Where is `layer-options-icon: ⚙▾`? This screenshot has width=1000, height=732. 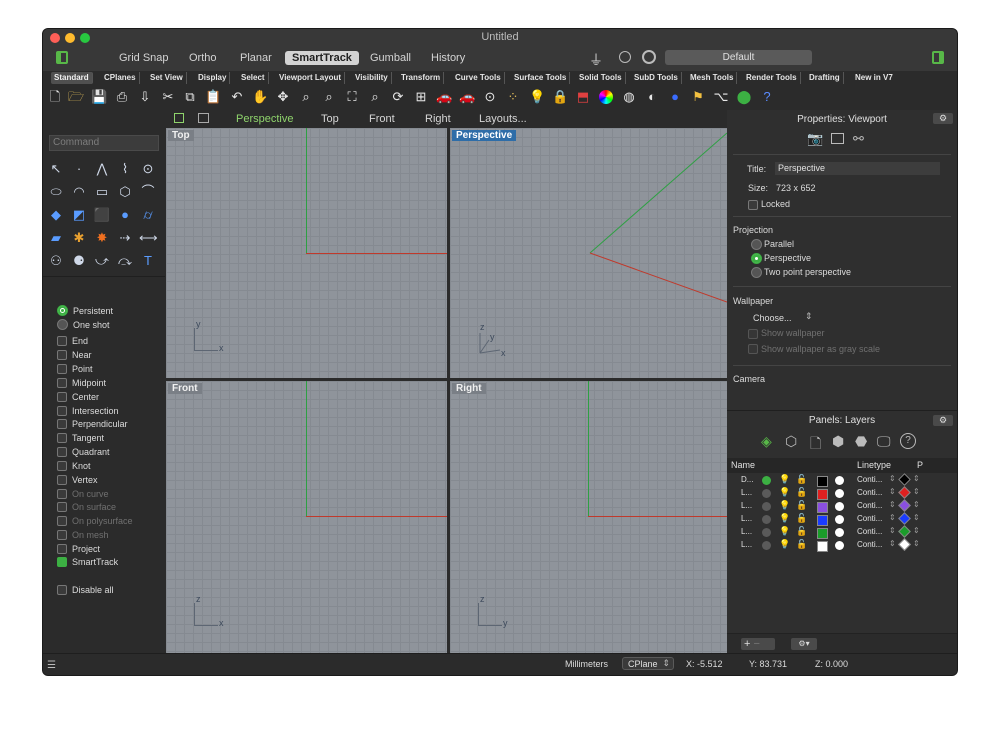 layer-options-icon: ⚙▾ is located at coordinates (804, 644).